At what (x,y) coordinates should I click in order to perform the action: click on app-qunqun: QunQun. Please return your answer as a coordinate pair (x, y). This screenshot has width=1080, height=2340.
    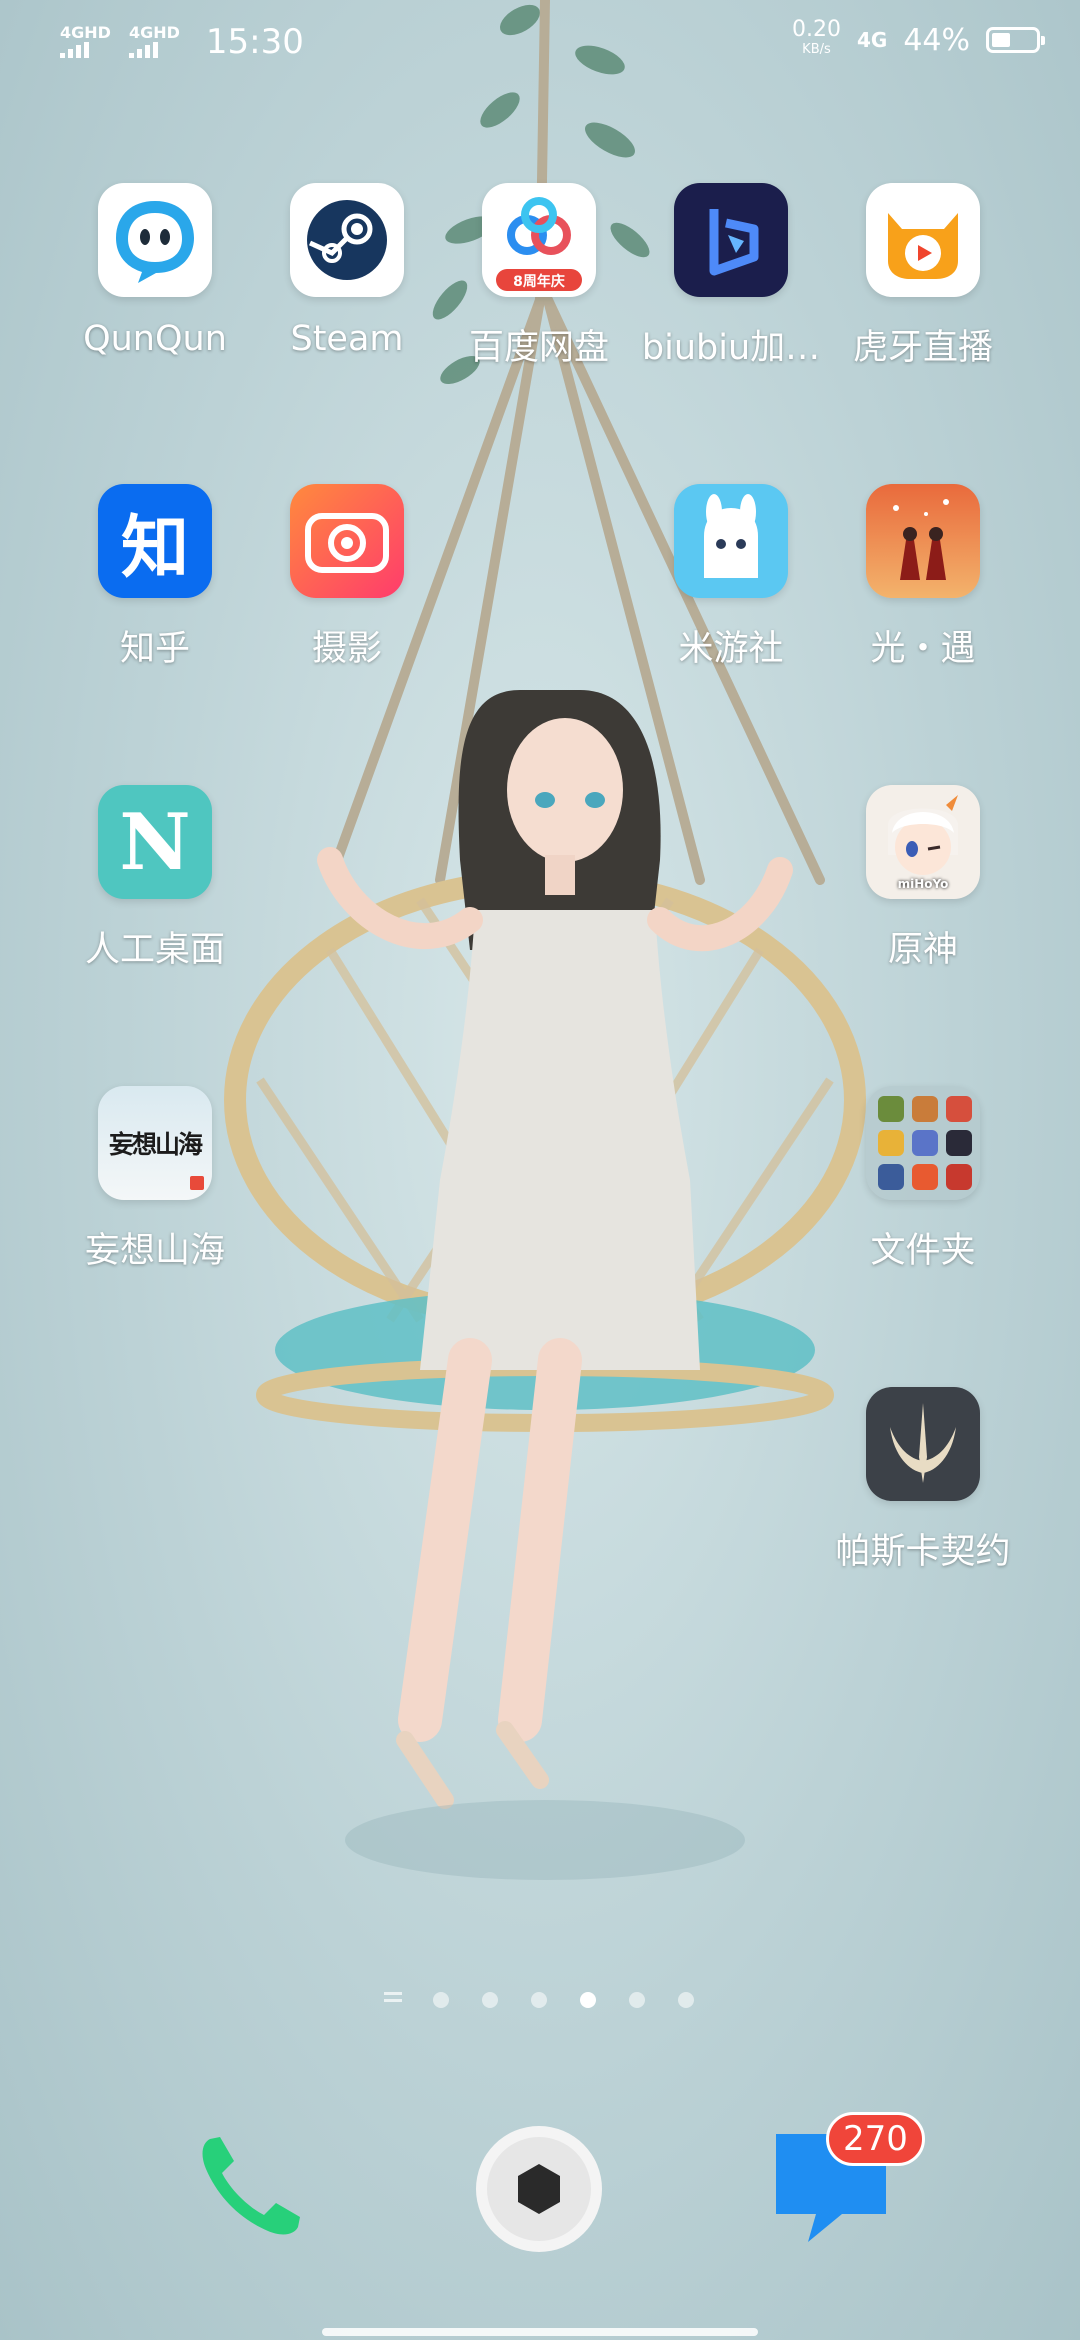
    Looking at the image, I should click on (155, 271).